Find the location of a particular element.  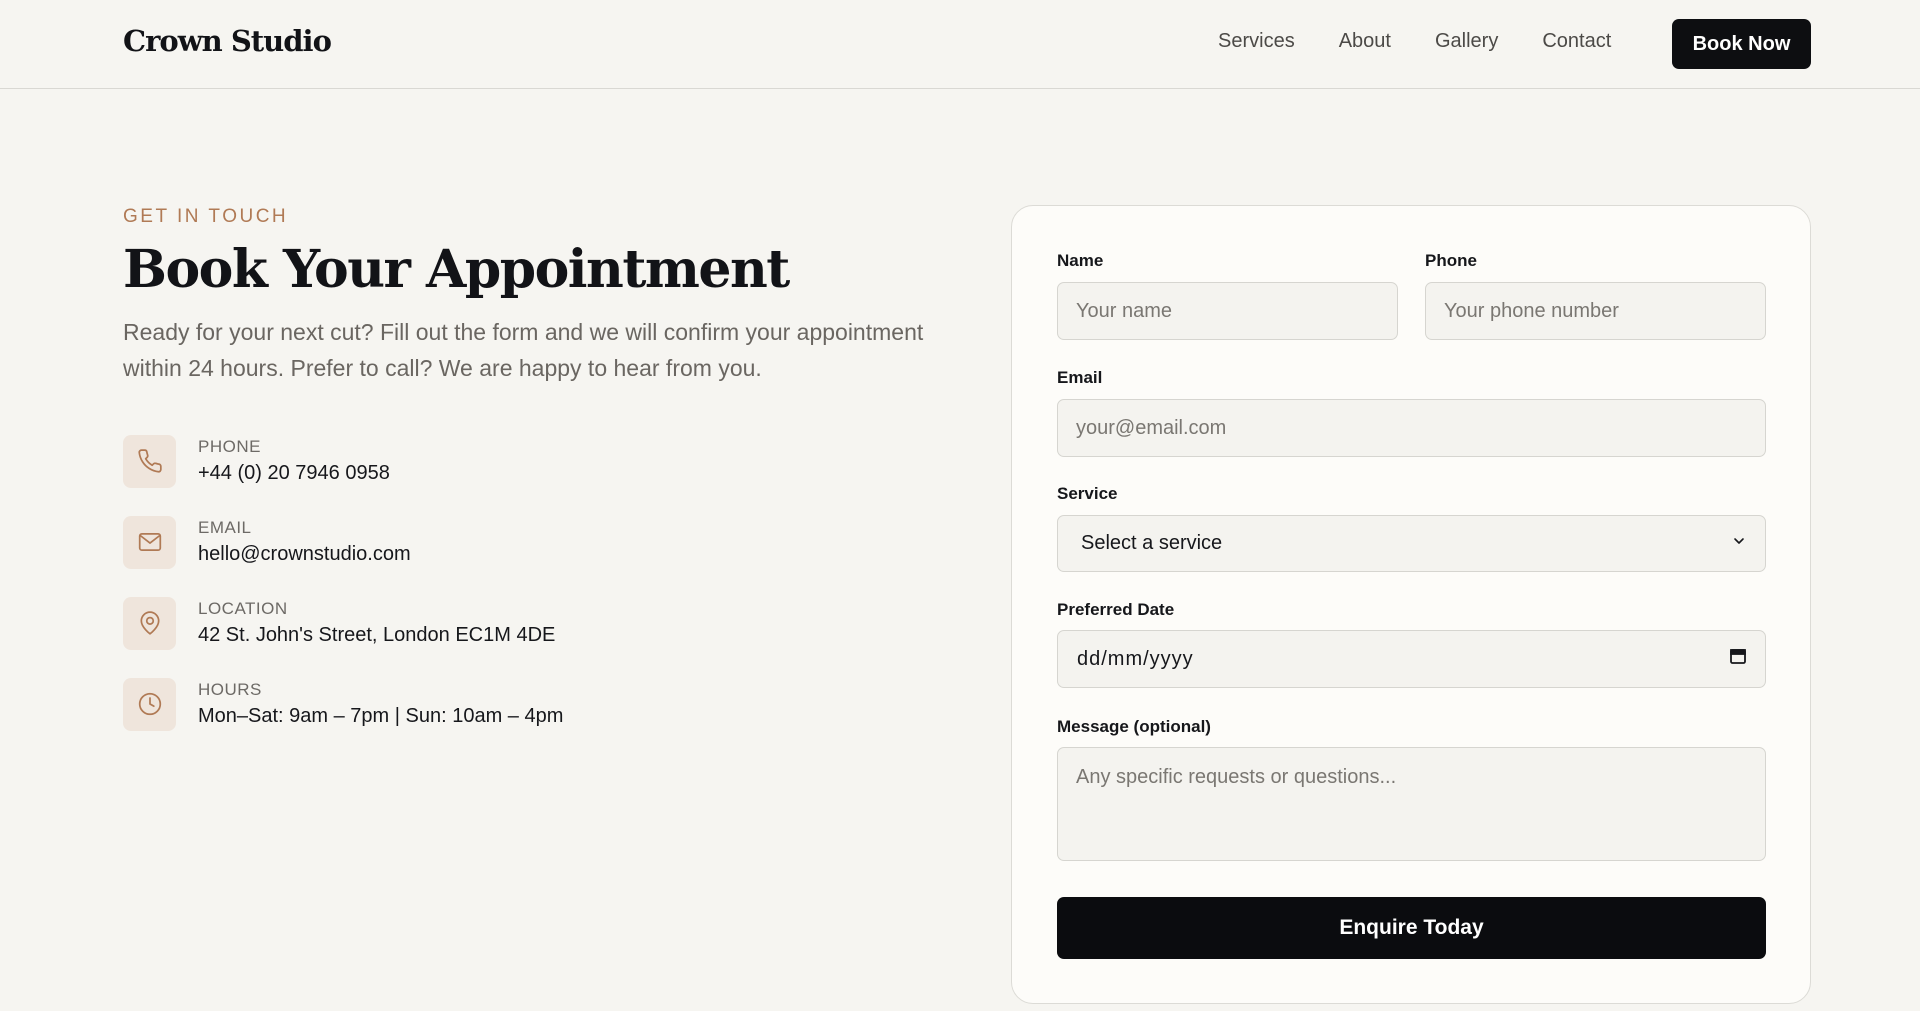

clock-icon is located at coordinates (149, 704).